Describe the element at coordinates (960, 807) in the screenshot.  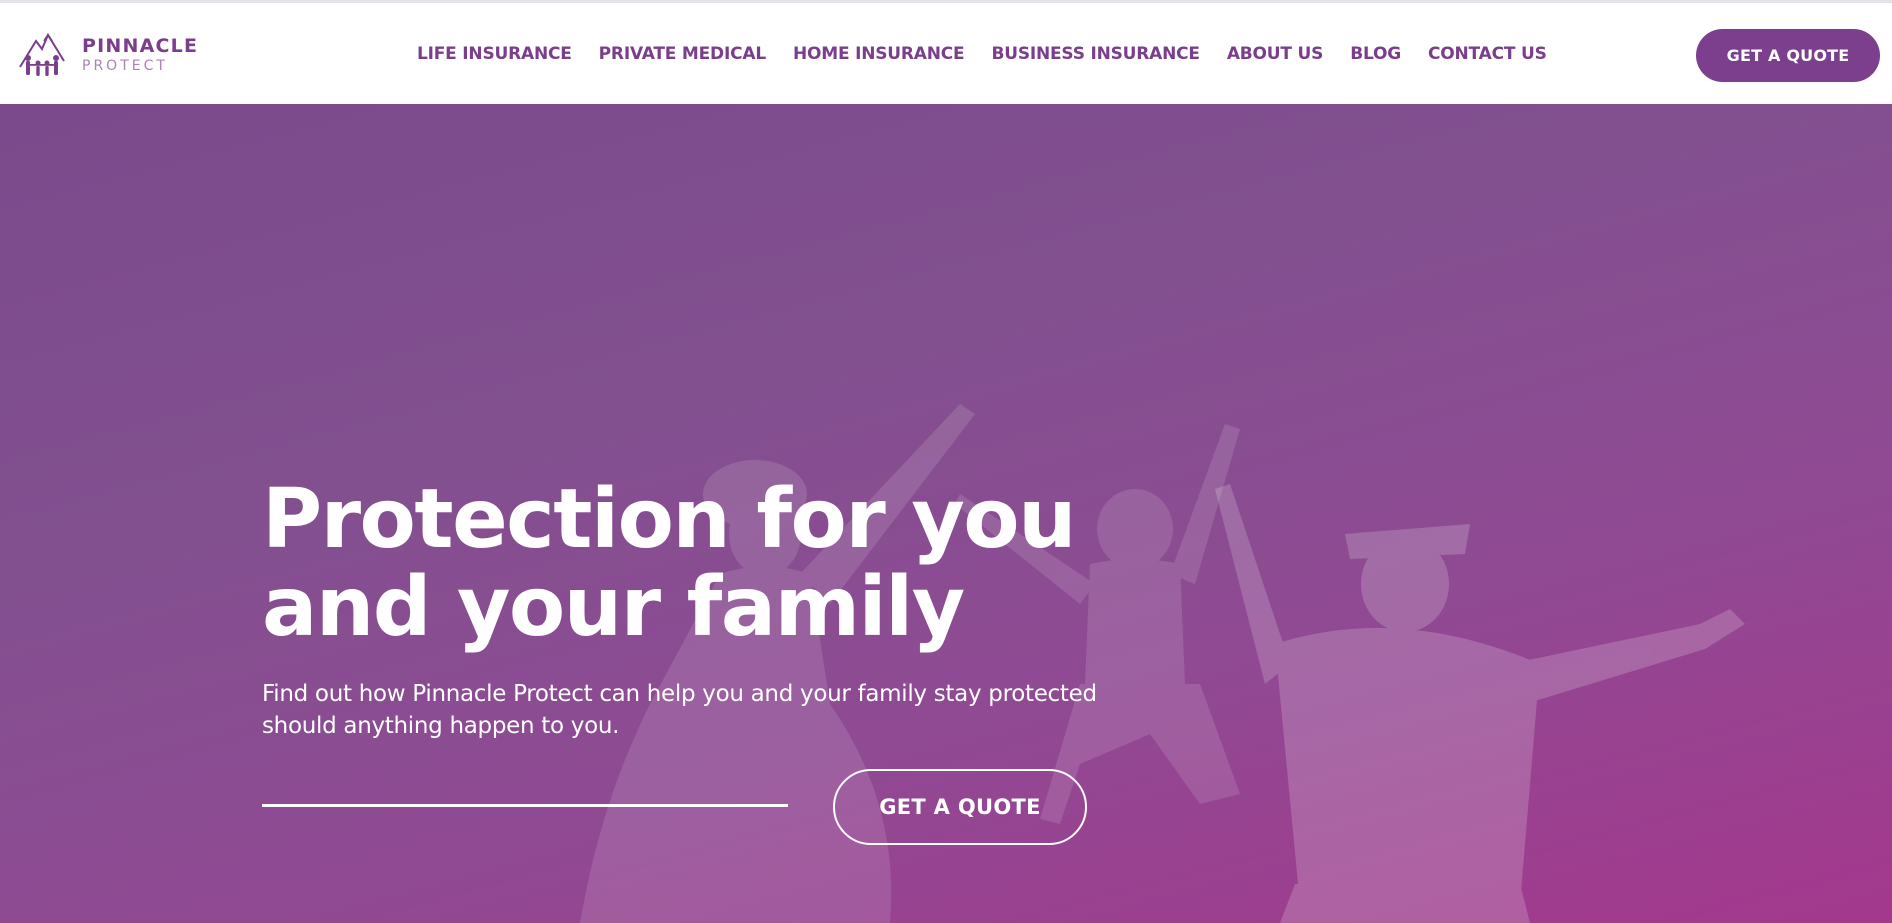
I see `hero-get-quote-button: GET A QUOTE` at that location.